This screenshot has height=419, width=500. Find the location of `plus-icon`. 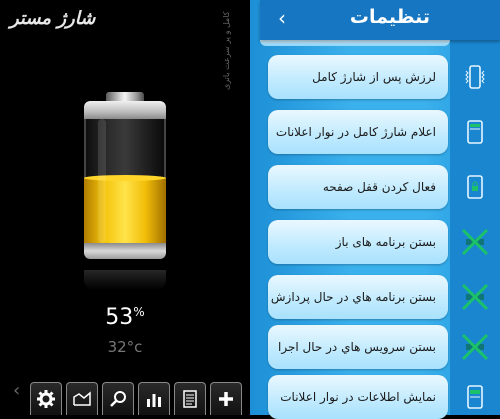

plus-icon is located at coordinates (226, 398).